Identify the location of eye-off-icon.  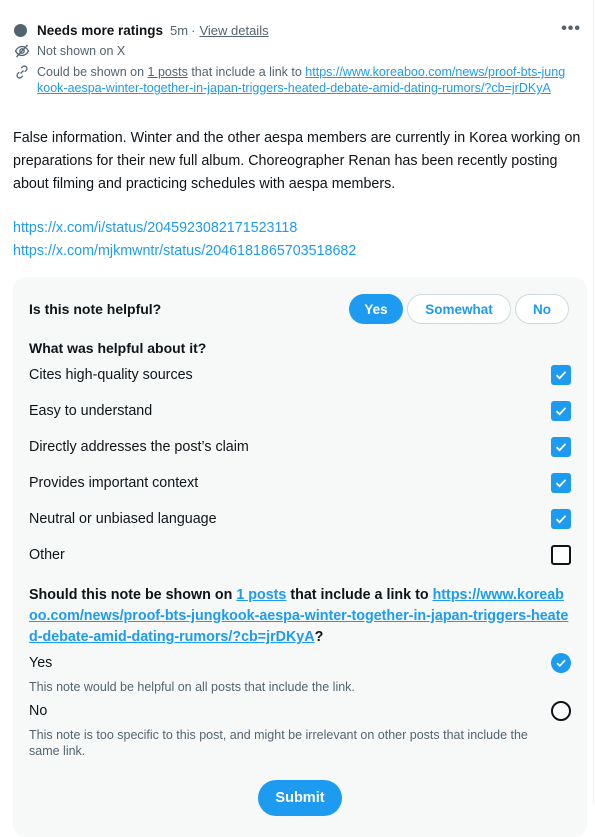
(22, 51).